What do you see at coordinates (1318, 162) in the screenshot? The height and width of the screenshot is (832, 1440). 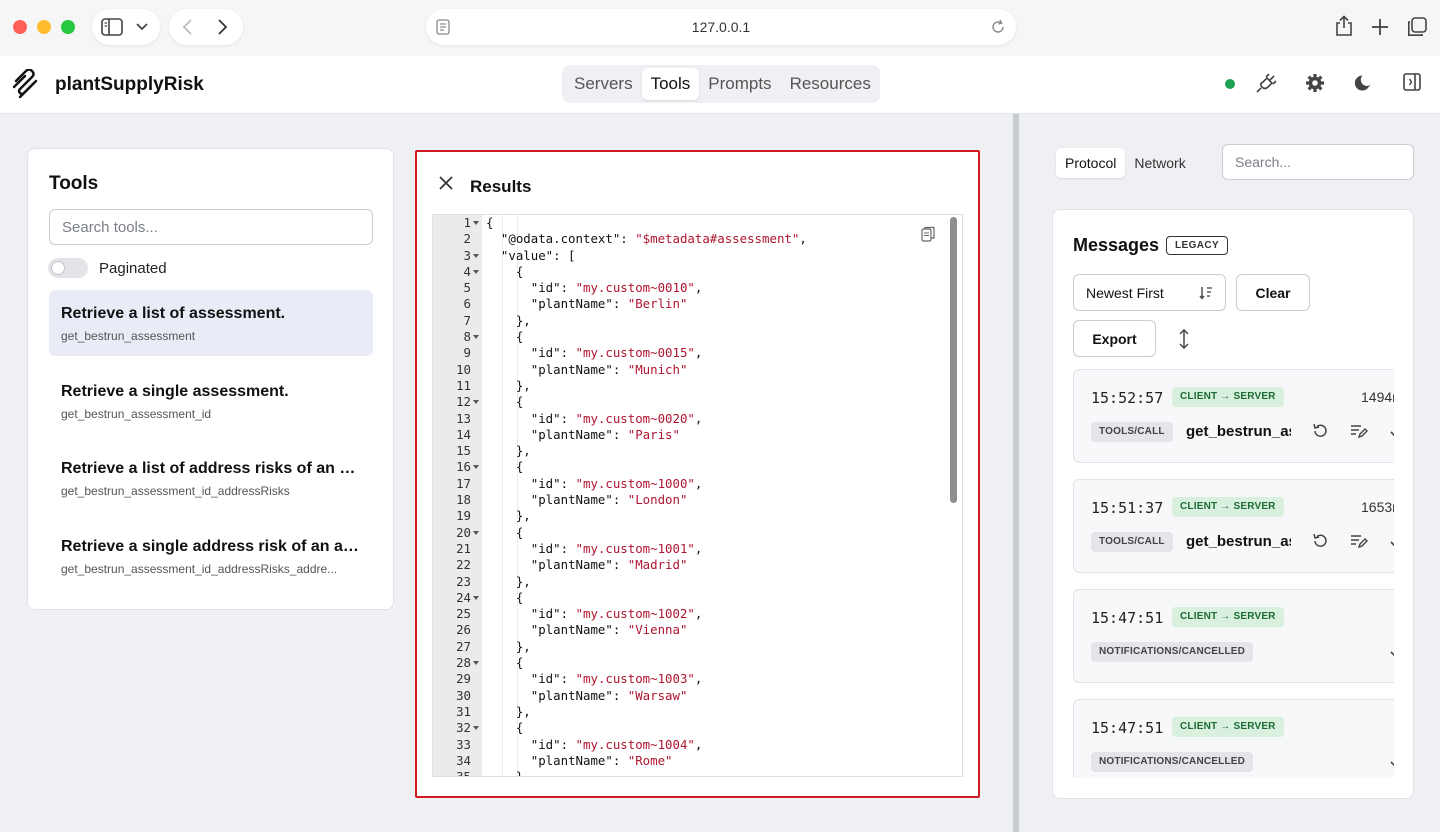 I see `messages-search-input` at bounding box center [1318, 162].